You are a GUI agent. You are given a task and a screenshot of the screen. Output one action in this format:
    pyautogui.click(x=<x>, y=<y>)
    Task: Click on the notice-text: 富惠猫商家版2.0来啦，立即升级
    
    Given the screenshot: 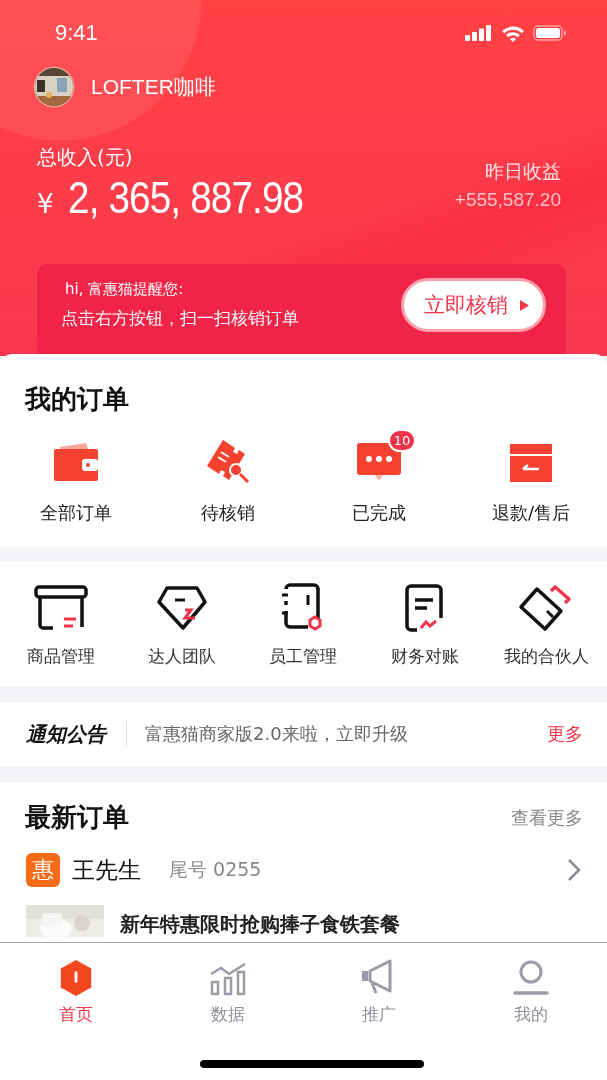 What is the action you would take?
    pyautogui.click(x=277, y=734)
    